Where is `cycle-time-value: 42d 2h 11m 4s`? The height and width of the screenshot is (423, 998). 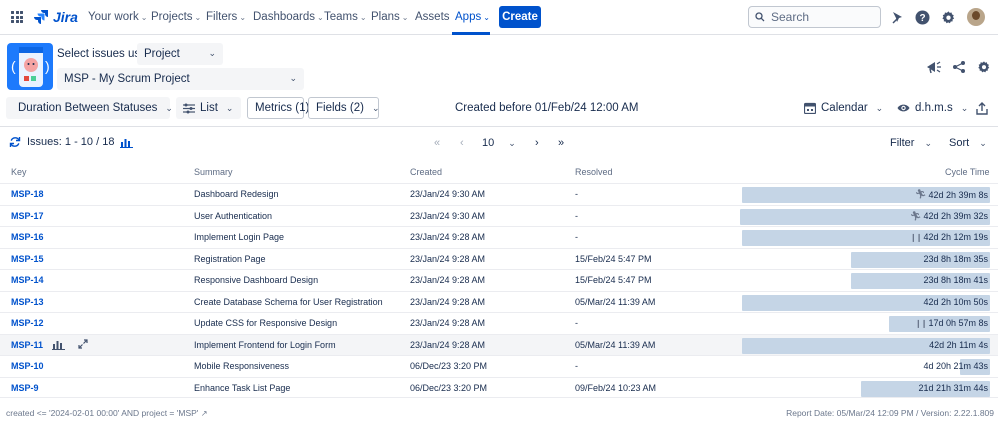
cycle-time-value: 42d 2h 11m 4s is located at coordinates (958, 345).